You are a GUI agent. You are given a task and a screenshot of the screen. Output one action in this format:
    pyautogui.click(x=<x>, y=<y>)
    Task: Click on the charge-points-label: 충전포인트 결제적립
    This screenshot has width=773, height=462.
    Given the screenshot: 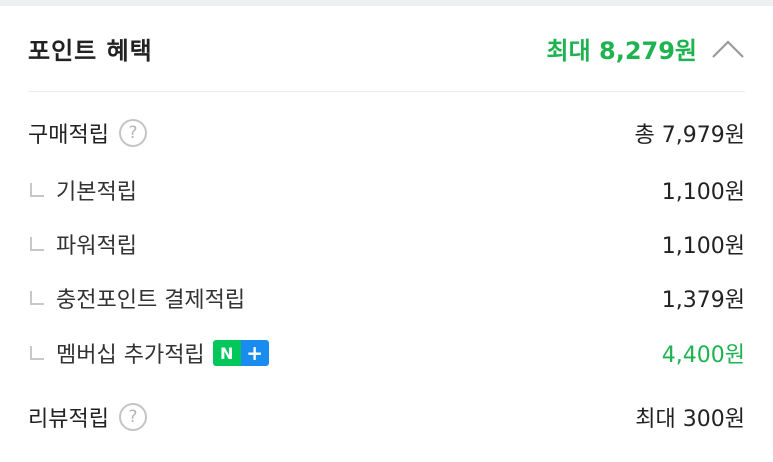 What is the action you would take?
    pyautogui.click(x=151, y=300)
    